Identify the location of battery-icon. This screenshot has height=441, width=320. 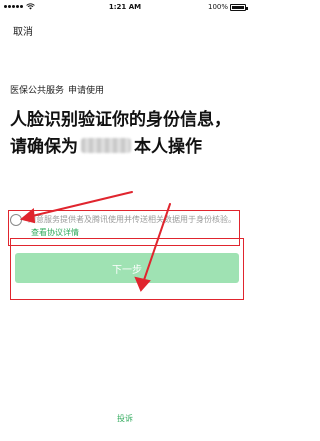
(239, 7).